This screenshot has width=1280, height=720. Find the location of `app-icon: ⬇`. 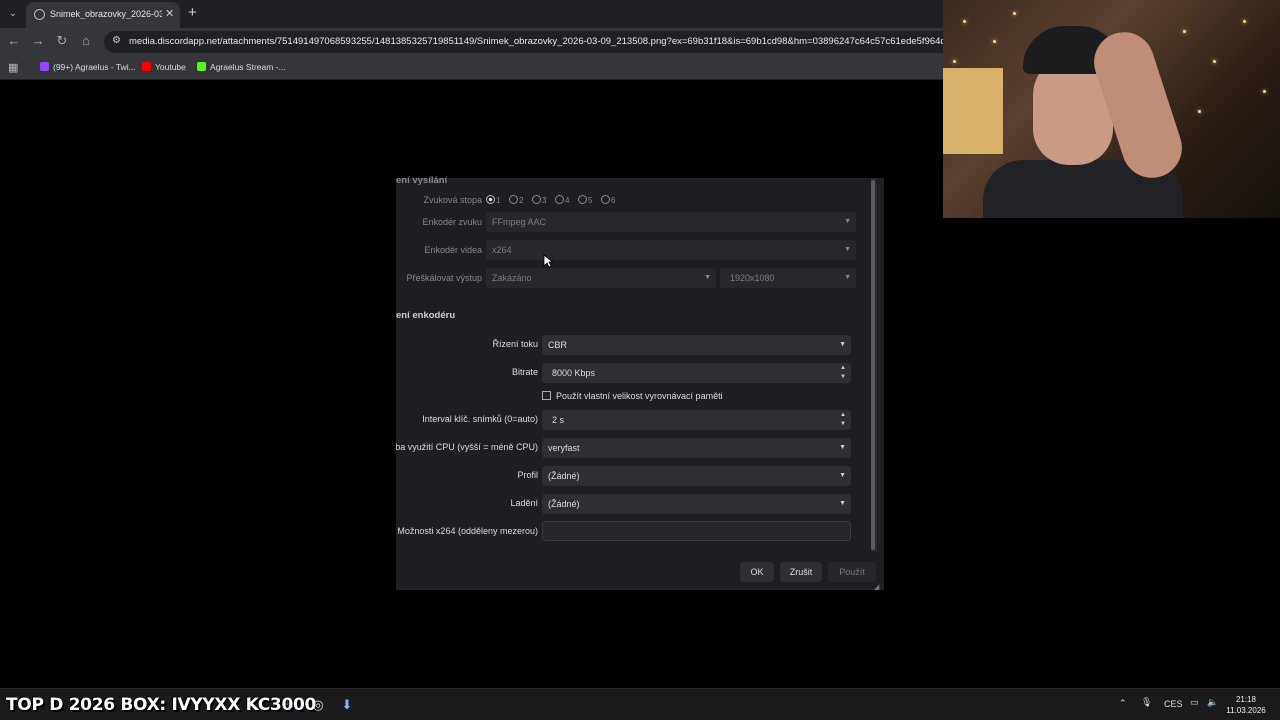

app-icon: ⬇ is located at coordinates (347, 705).